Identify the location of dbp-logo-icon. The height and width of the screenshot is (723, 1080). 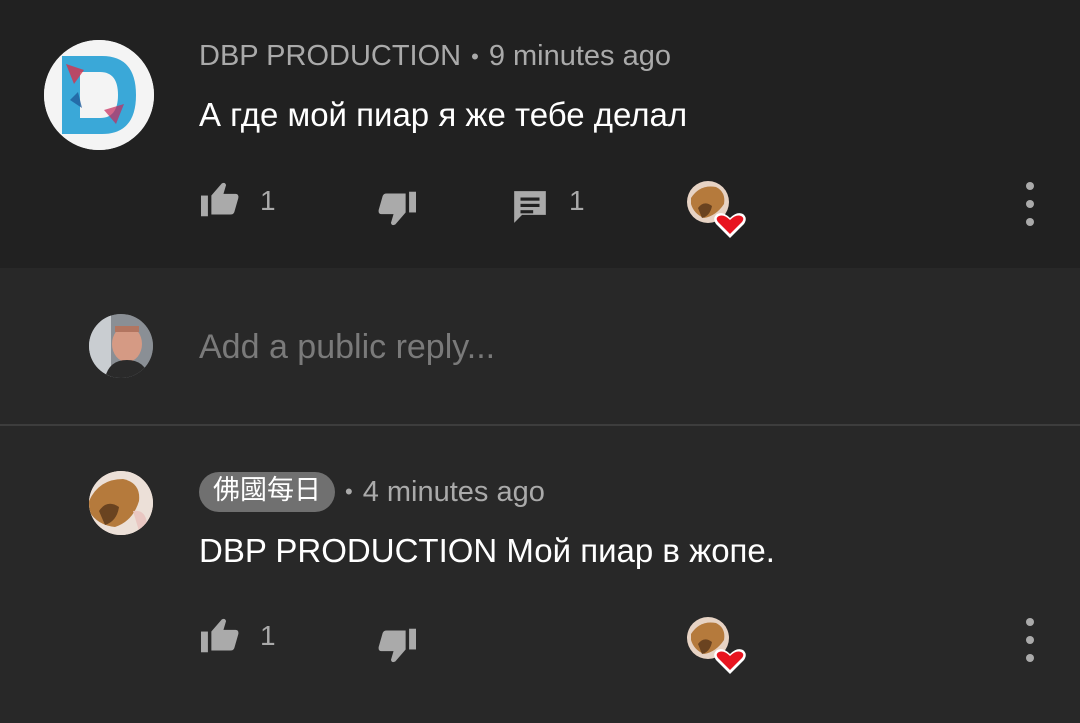
(99, 95).